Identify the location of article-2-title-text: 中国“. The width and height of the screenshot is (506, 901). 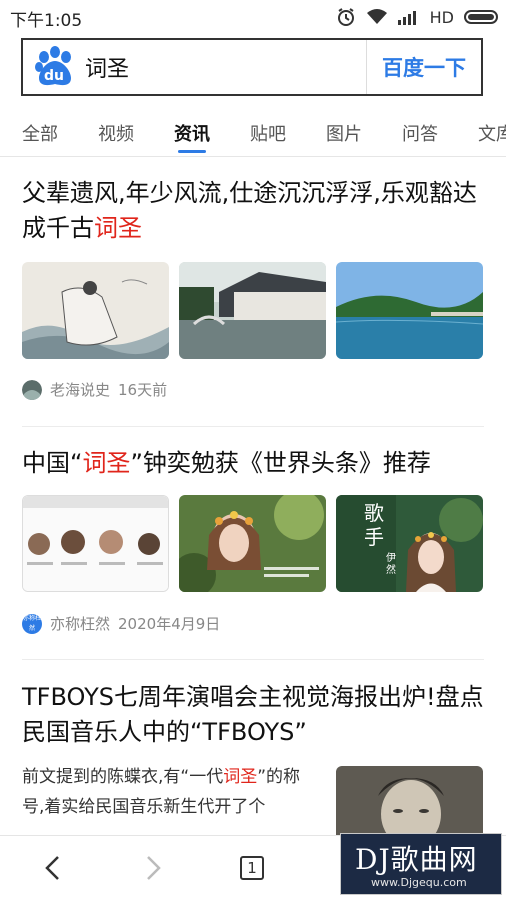
(52, 463).